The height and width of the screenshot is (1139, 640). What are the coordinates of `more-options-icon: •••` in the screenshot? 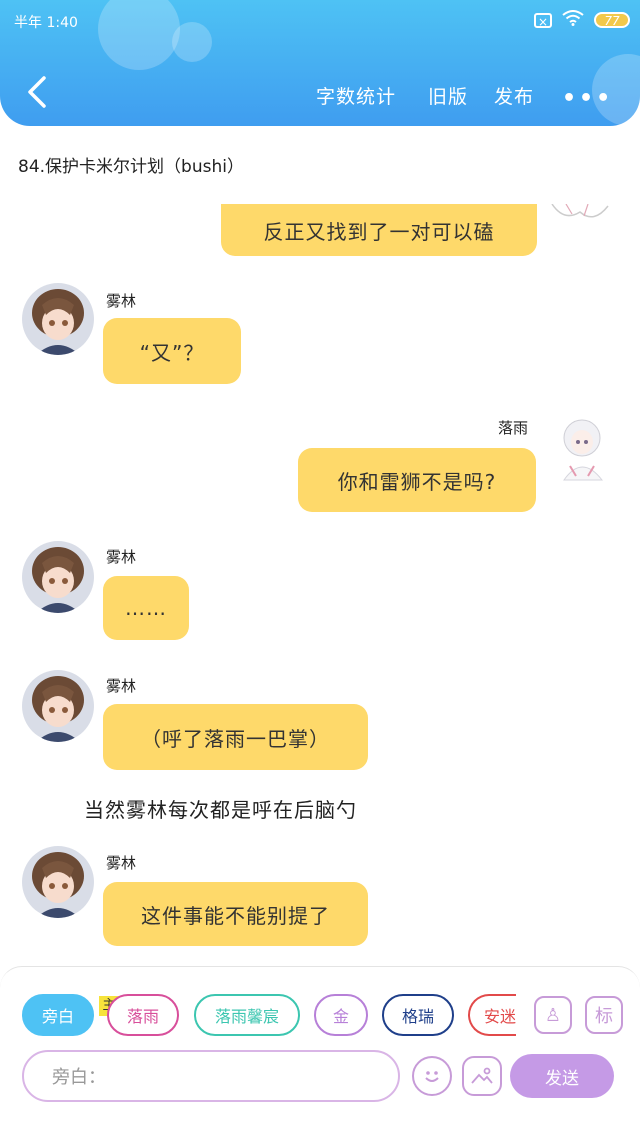 It's located at (587, 98).